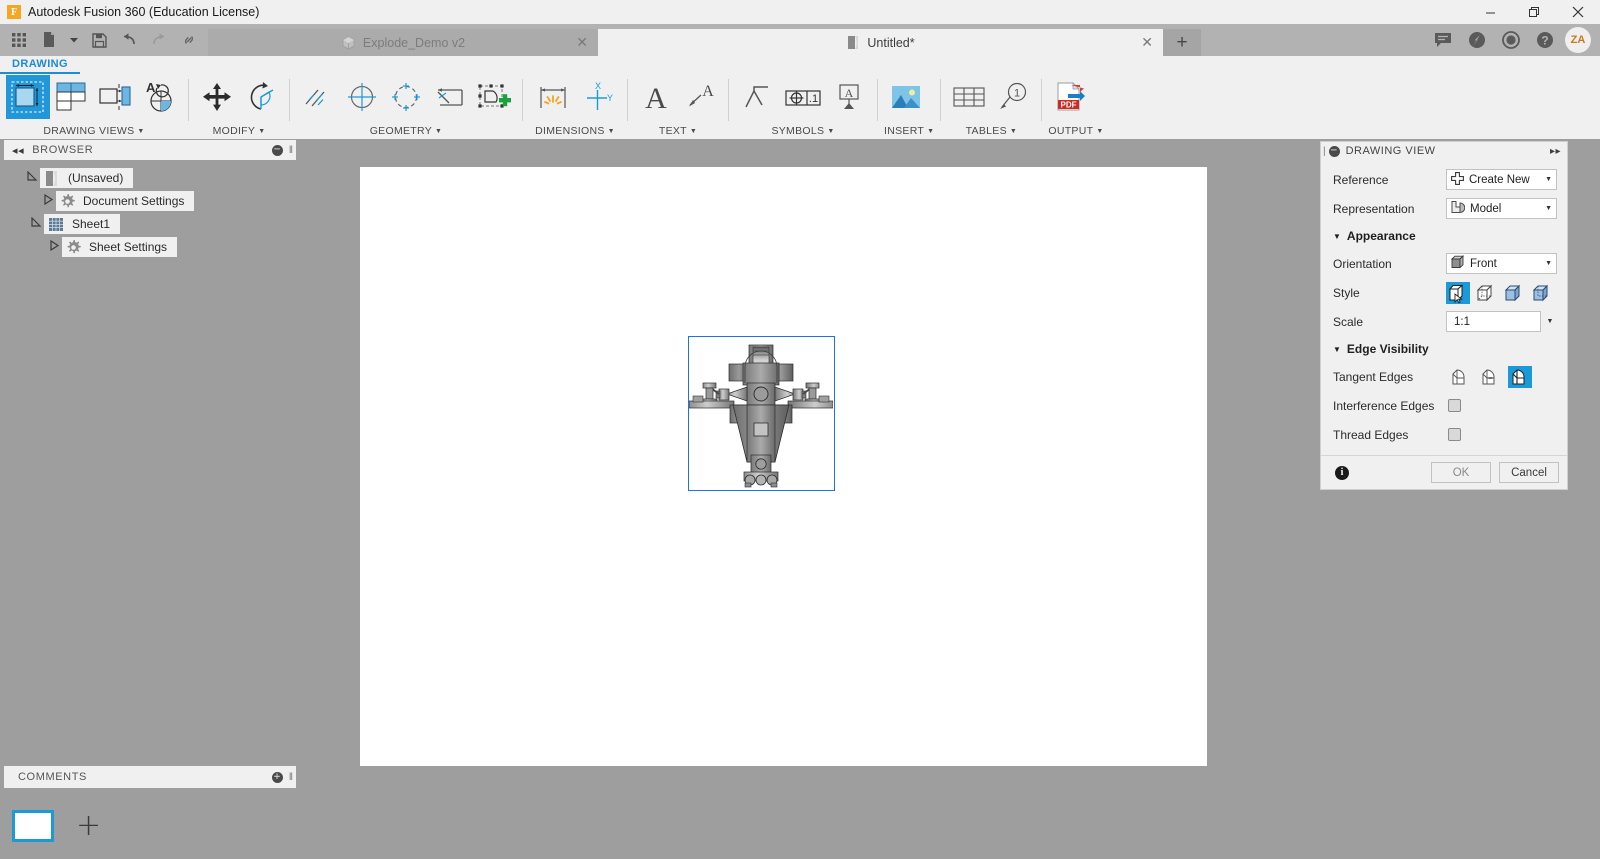 This screenshot has height=859, width=1600. What do you see at coordinates (906, 97) in the screenshot?
I see `insert-image-tool` at bounding box center [906, 97].